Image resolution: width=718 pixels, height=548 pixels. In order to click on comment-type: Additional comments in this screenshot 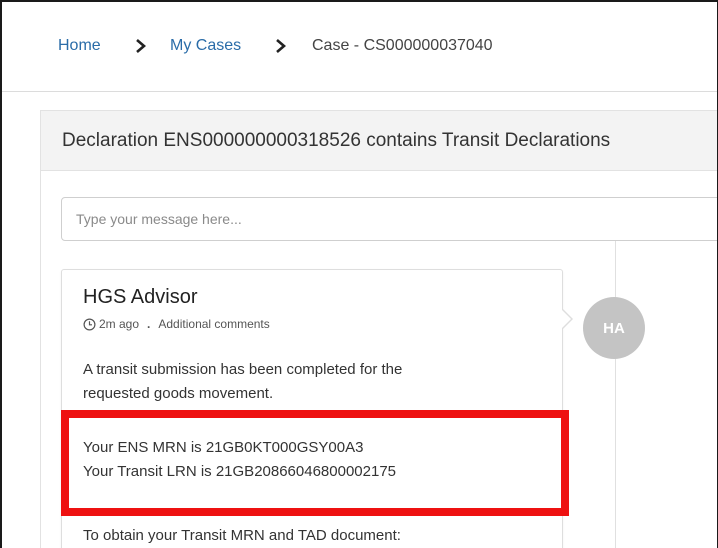, I will do `click(214, 324)`.